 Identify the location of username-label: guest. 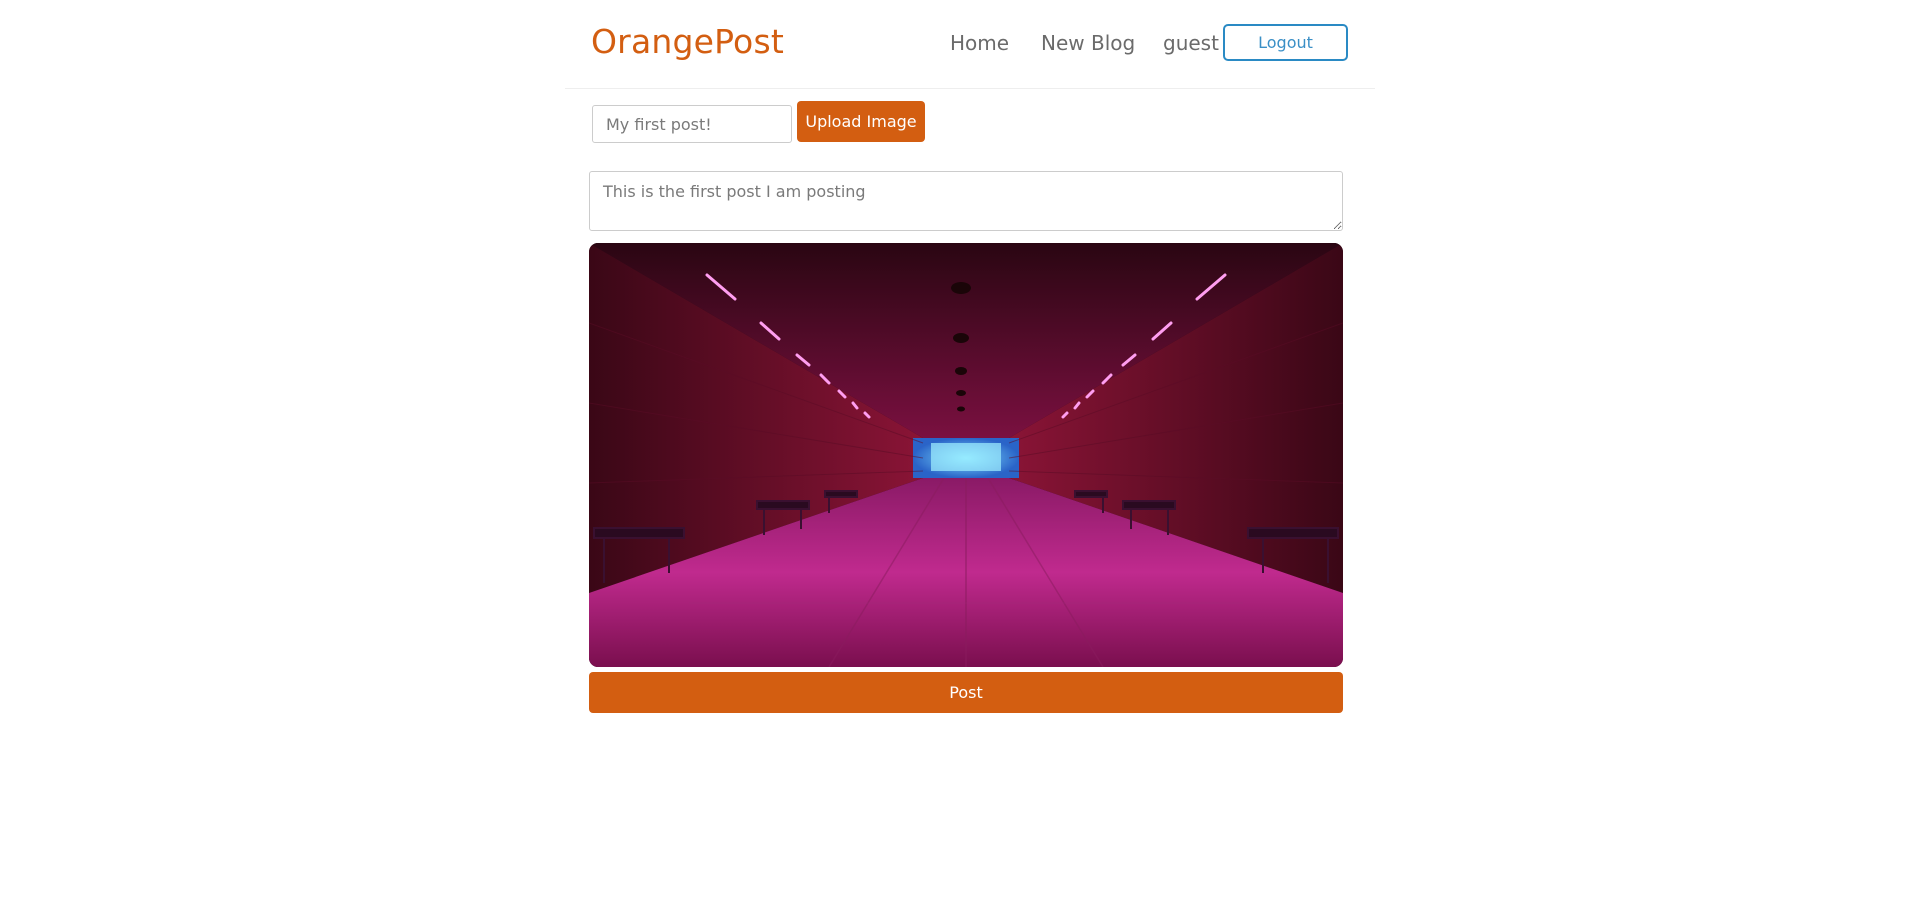
(1191, 43).